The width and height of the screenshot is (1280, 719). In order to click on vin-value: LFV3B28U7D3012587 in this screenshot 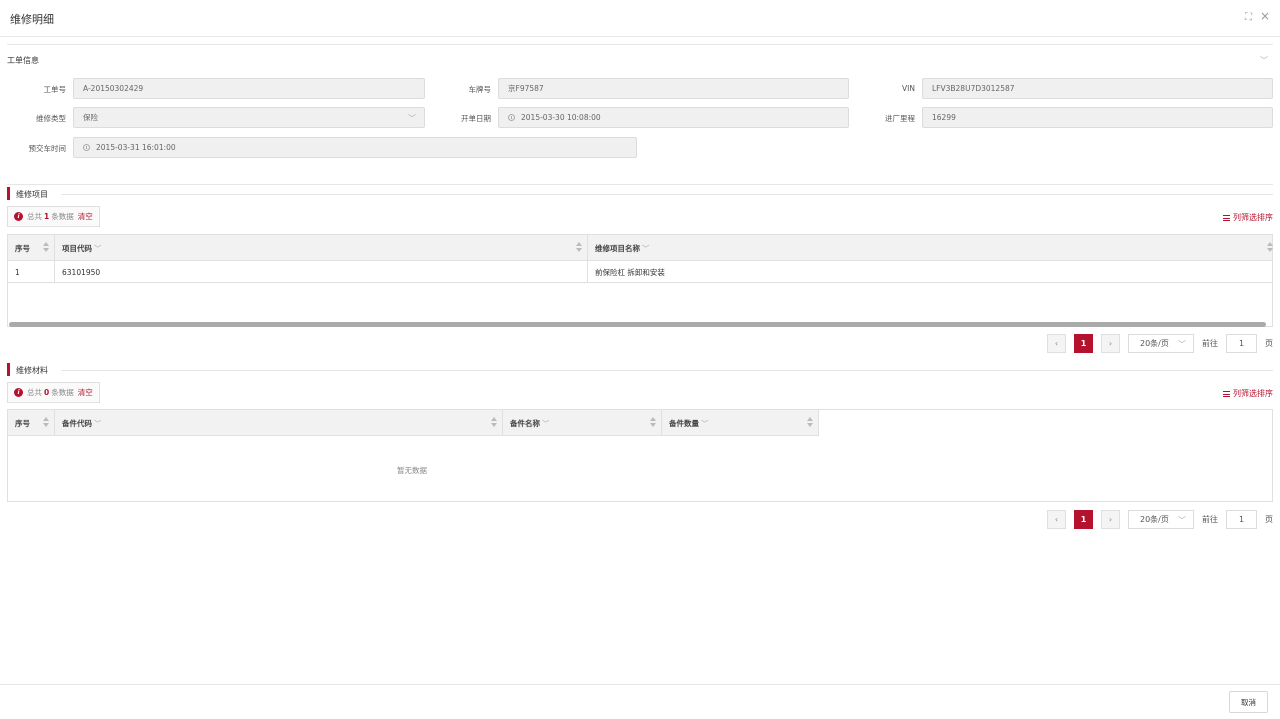, I will do `click(973, 88)`.